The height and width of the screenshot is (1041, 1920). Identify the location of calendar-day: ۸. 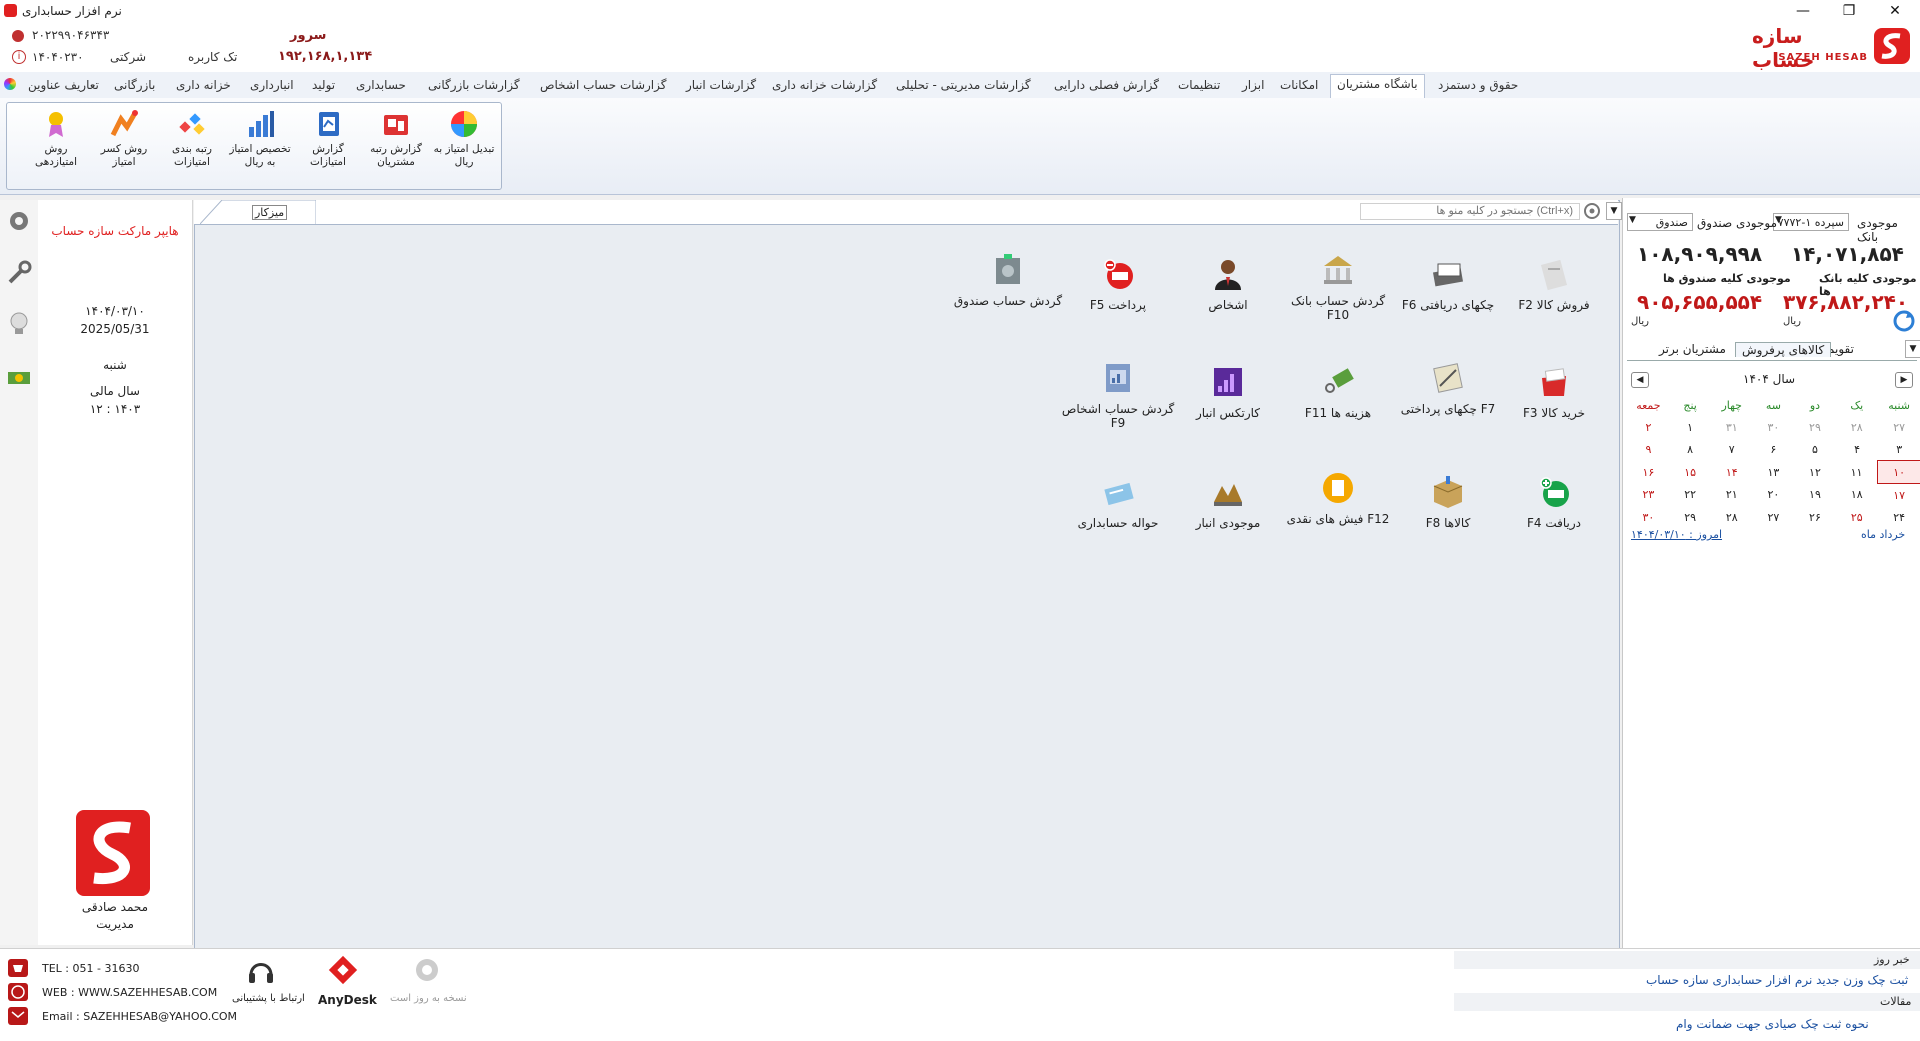
(1690, 449).